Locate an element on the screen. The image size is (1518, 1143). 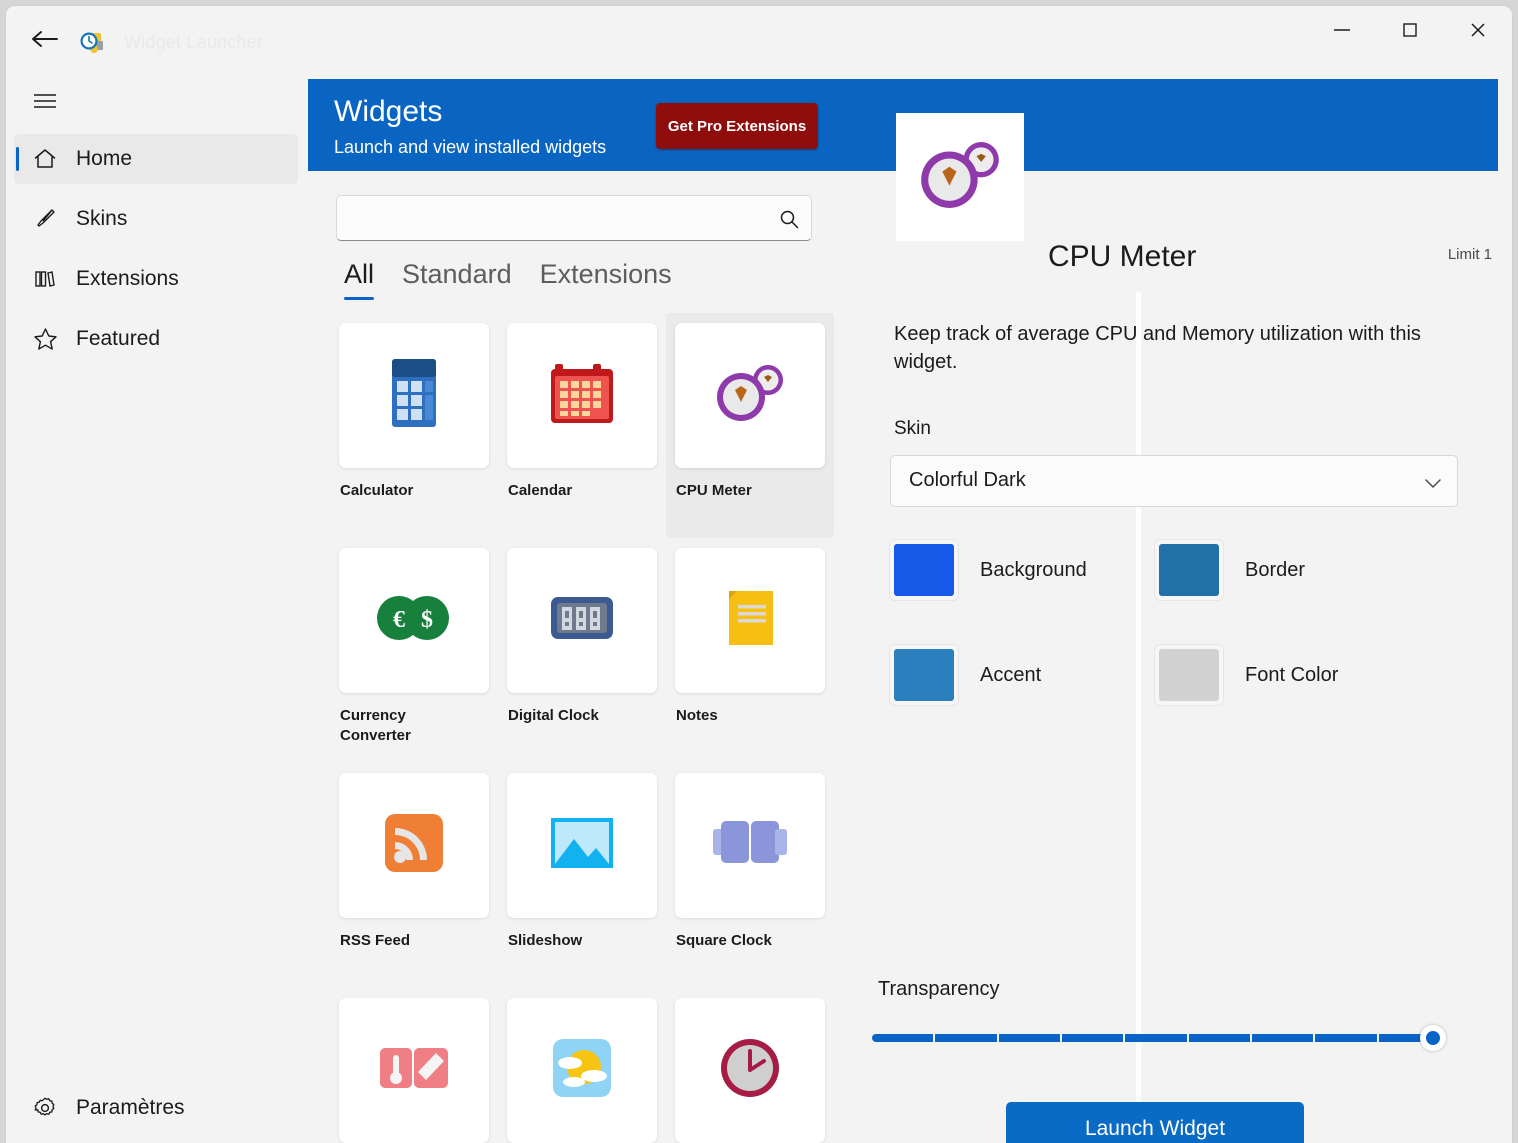
widget-card-analog-clock is located at coordinates (750, 1065).